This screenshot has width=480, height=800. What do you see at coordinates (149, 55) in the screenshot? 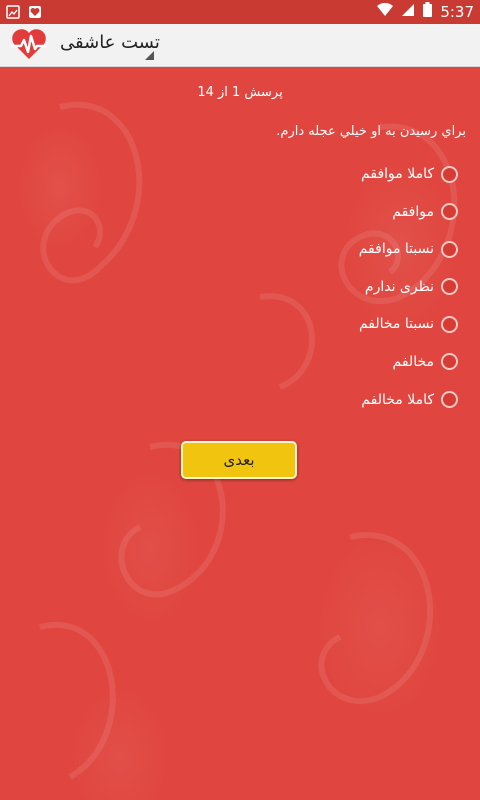
I see `dropdown-triangle-icon` at bounding box center [149, 55].